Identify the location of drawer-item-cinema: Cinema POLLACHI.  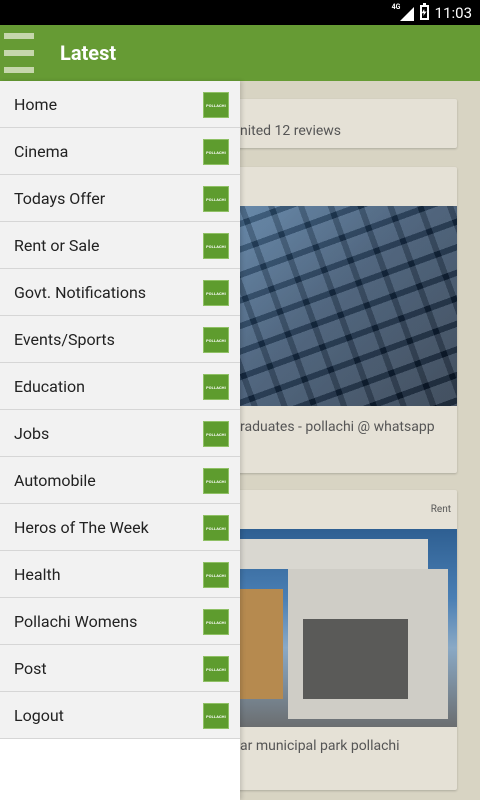
(120, 151).